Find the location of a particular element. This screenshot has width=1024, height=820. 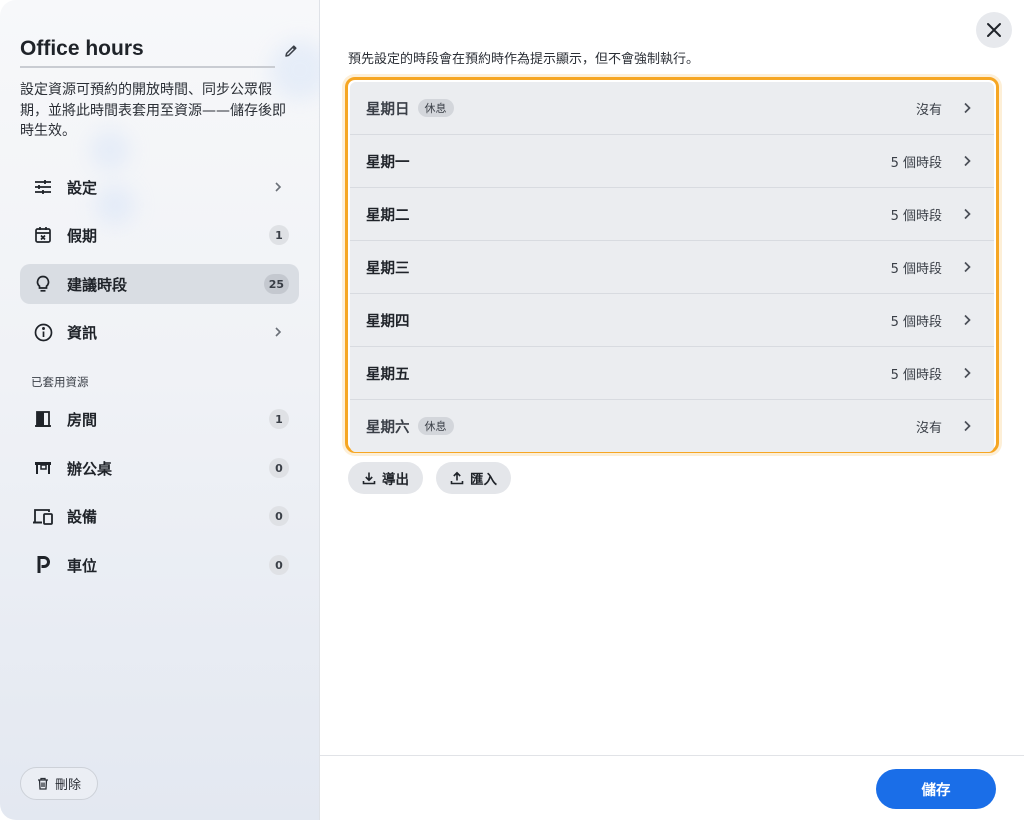

trash-icon is located at coordinates (42, 783).